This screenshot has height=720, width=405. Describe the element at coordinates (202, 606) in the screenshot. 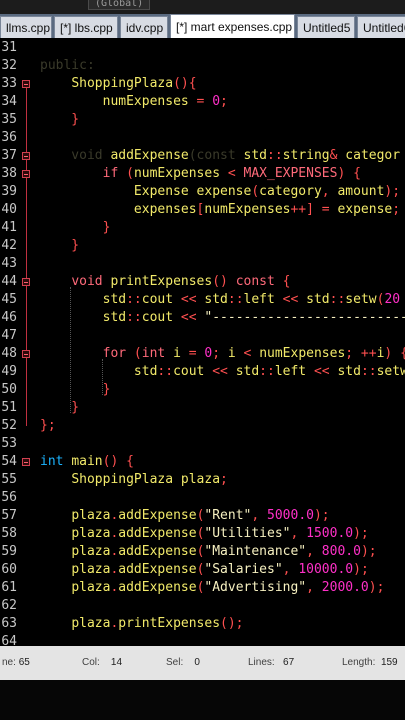

I see `code-line: 62` at that location.